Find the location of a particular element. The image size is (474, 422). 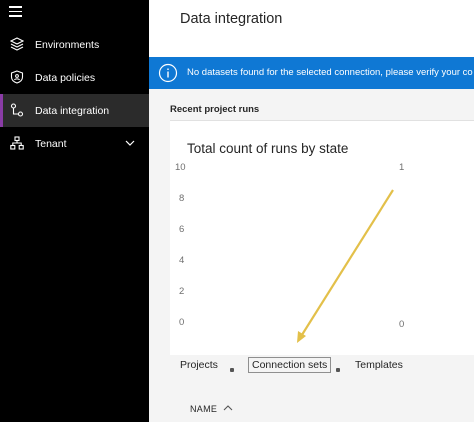

shield-icon is located at coordinates (17, 77).